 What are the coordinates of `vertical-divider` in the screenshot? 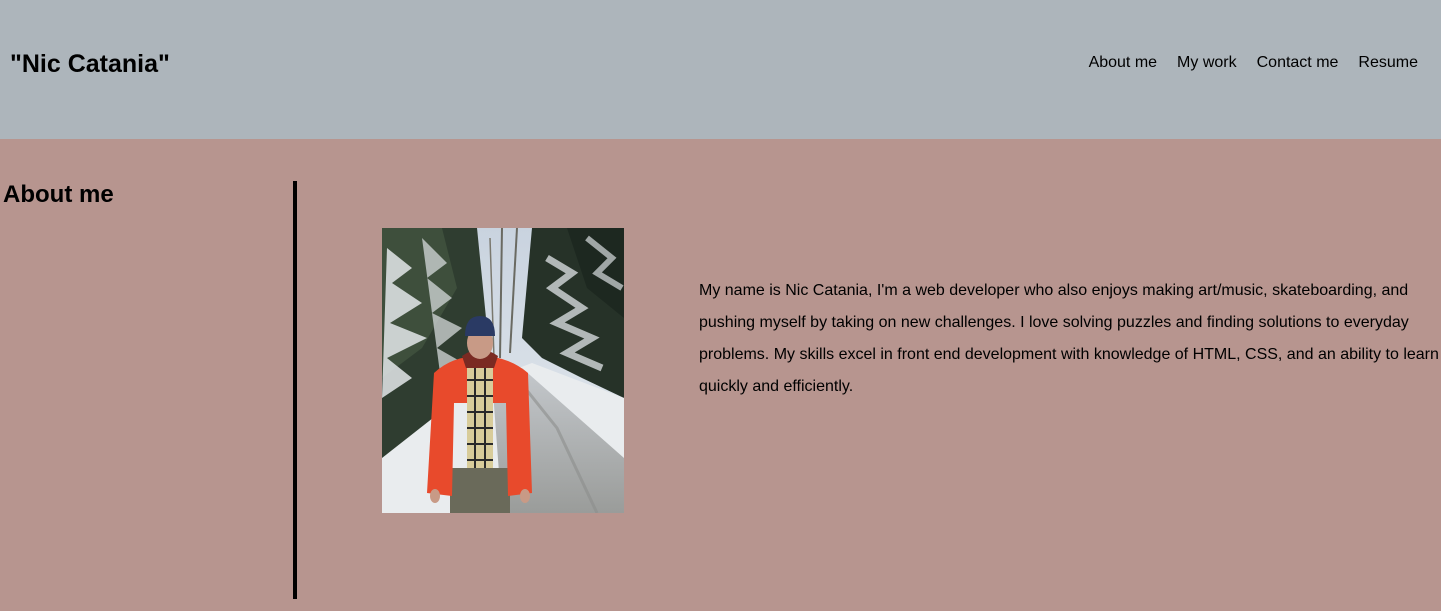 It's located at (295, 390).